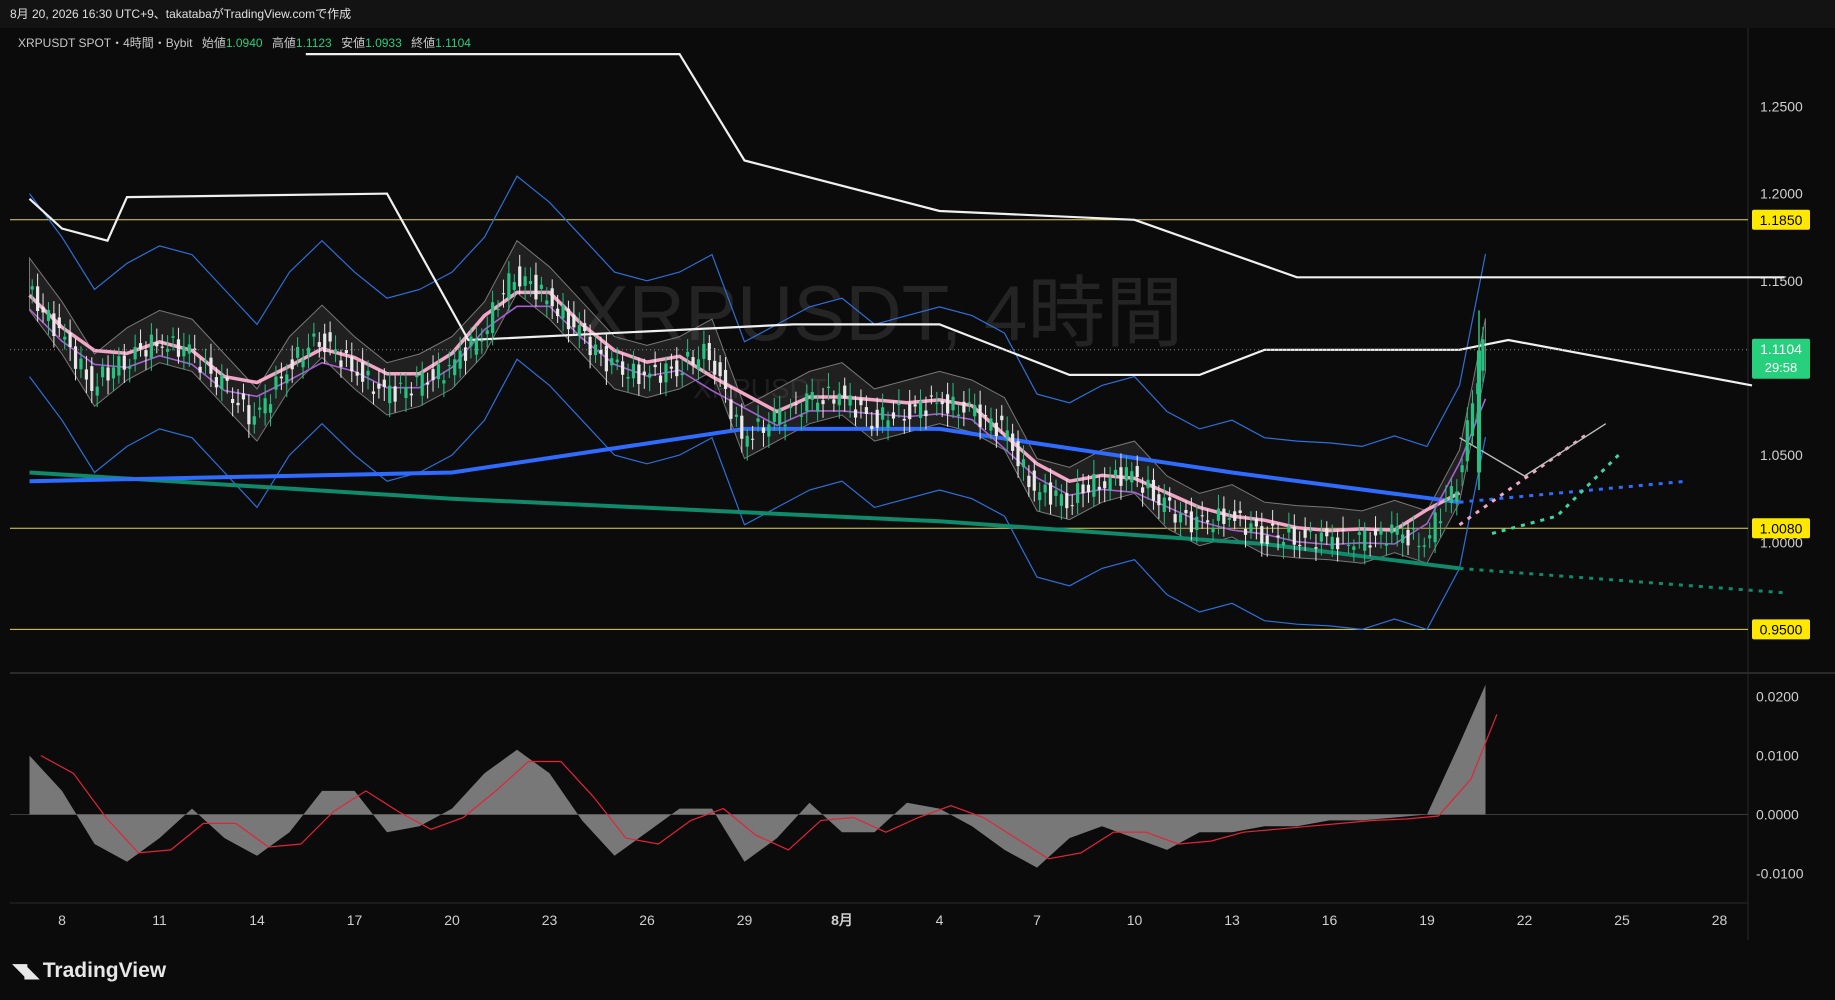 This screenshot has width=1835, height=1000. I want to click on time-tick-label: 4, so click(940, 920).